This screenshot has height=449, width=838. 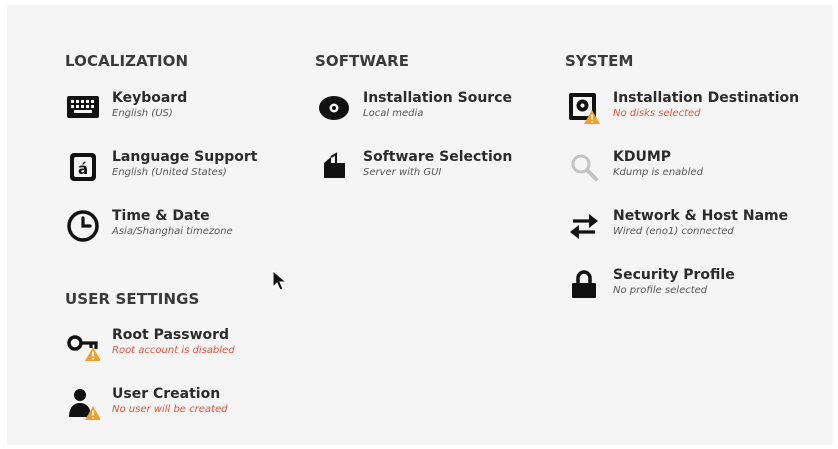 I want to click on installation-source-status: Local media, so click(x=393, y=113).